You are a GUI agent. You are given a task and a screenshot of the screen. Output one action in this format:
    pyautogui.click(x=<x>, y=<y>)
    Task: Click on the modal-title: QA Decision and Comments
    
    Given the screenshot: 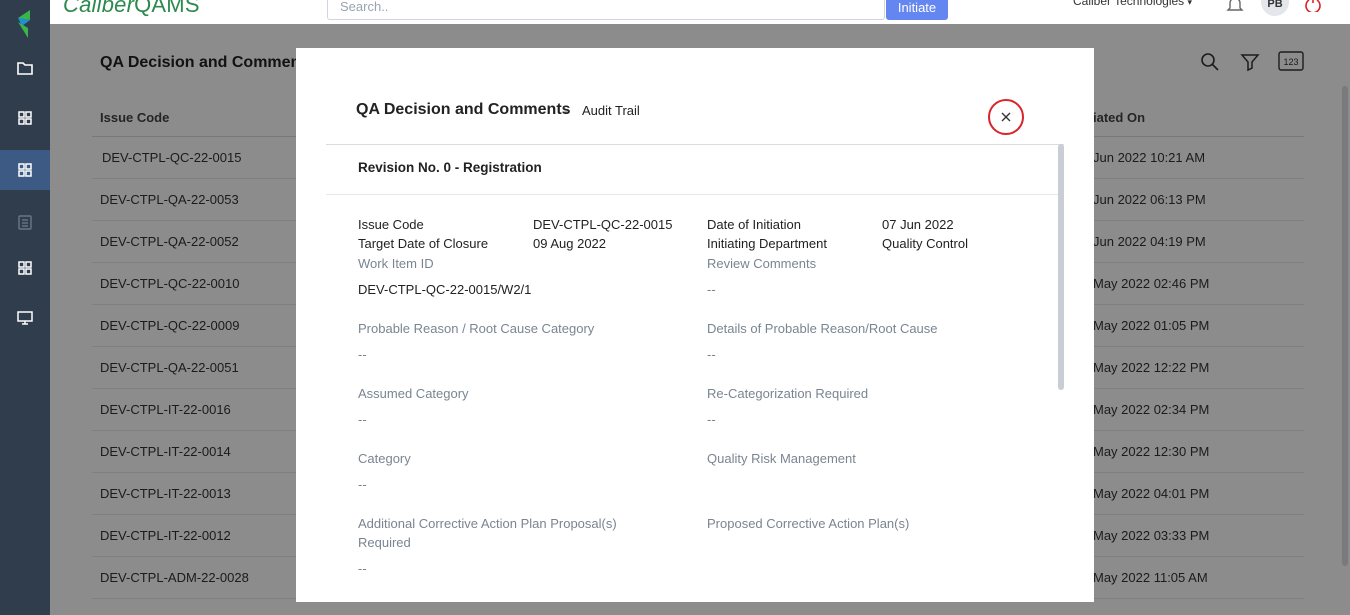 What is the action you would take?
    pyautogui.click(x=463, y=109)
    